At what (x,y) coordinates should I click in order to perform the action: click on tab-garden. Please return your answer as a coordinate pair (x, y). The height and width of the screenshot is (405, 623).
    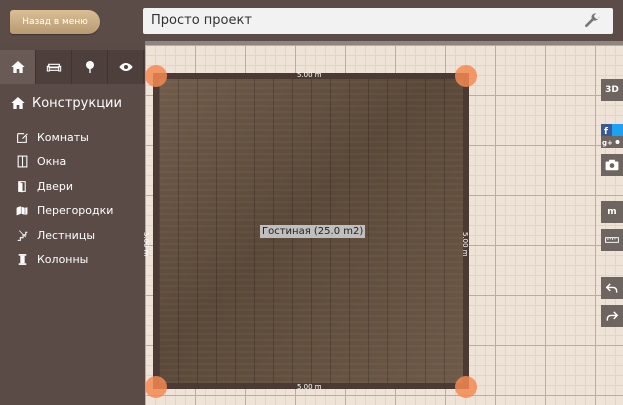
    Looking at the image, I should click on (90, 67).